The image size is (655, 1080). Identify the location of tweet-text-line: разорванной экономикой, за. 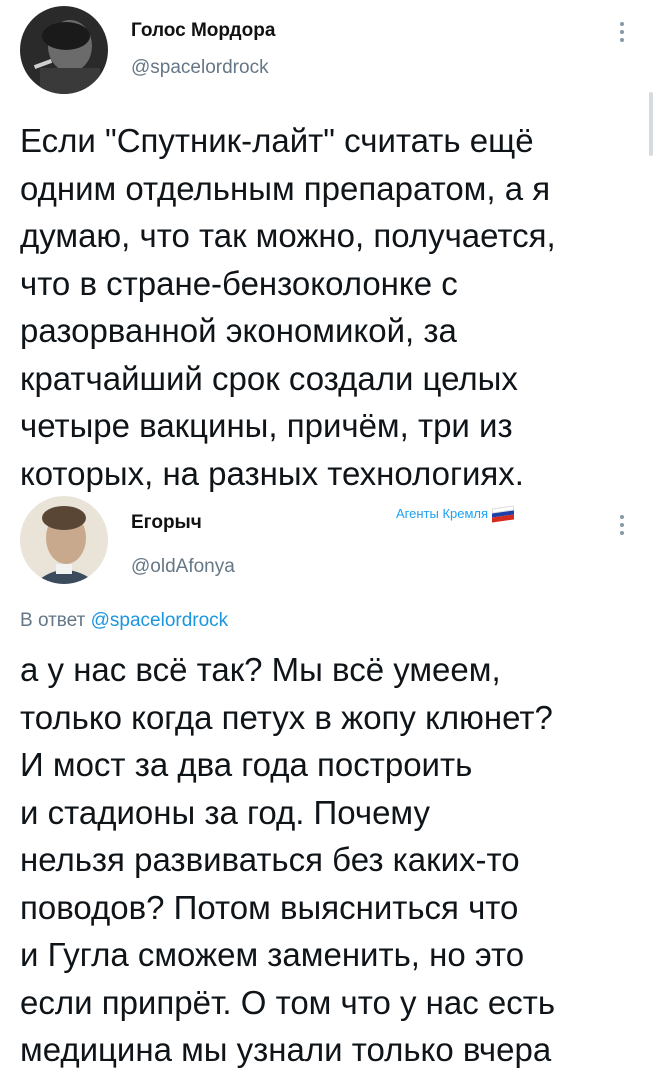
(238, 330).